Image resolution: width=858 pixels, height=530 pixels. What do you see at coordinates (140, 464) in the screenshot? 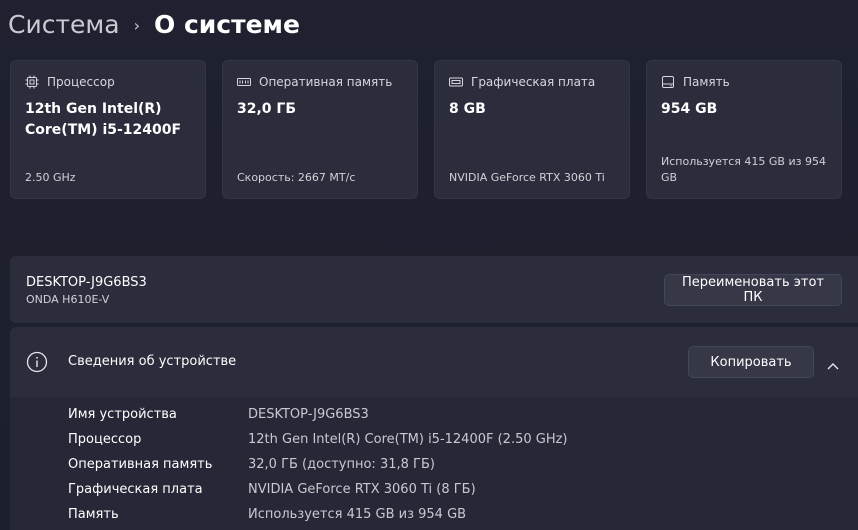
I see `detail-key: Оперативная память` at bounding box center [140, 464].